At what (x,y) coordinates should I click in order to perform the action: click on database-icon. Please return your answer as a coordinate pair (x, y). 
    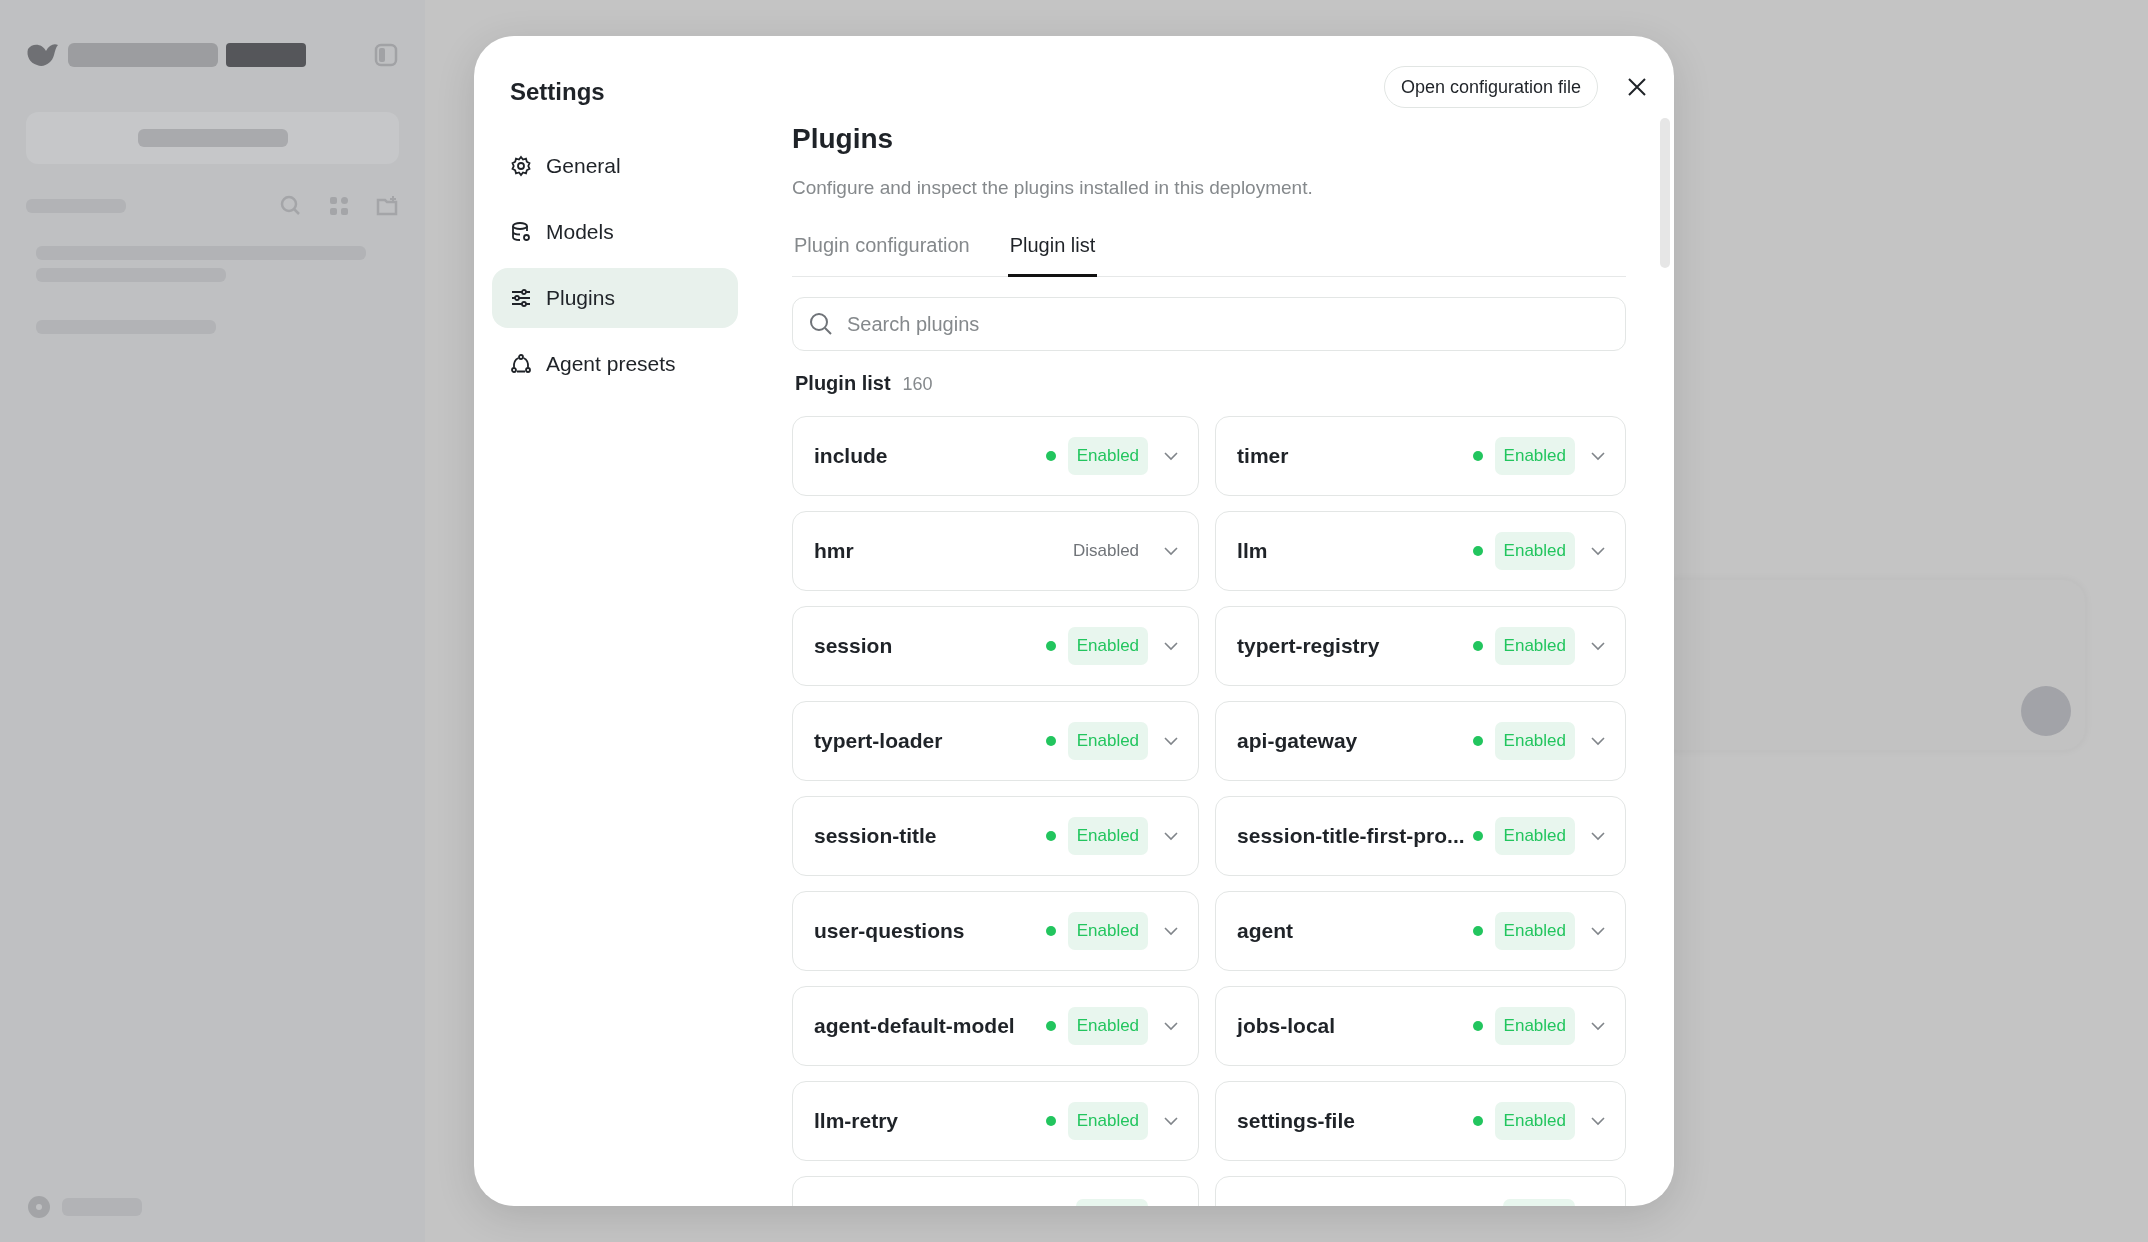
    Looking at the image, I should click on (521, 232).